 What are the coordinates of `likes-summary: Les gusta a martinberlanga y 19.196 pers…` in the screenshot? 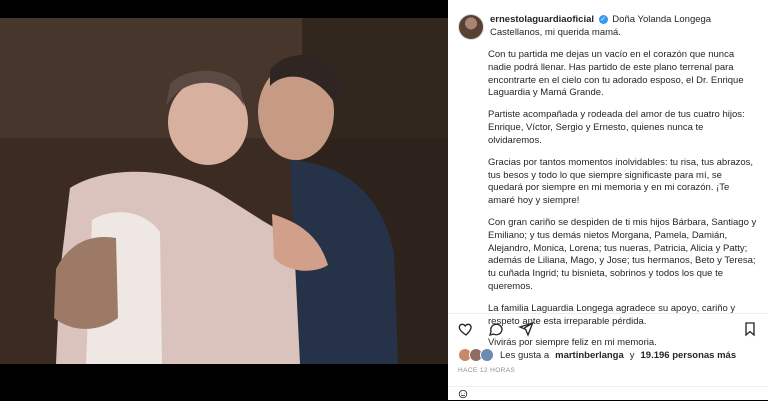 It's located at (597, 355).